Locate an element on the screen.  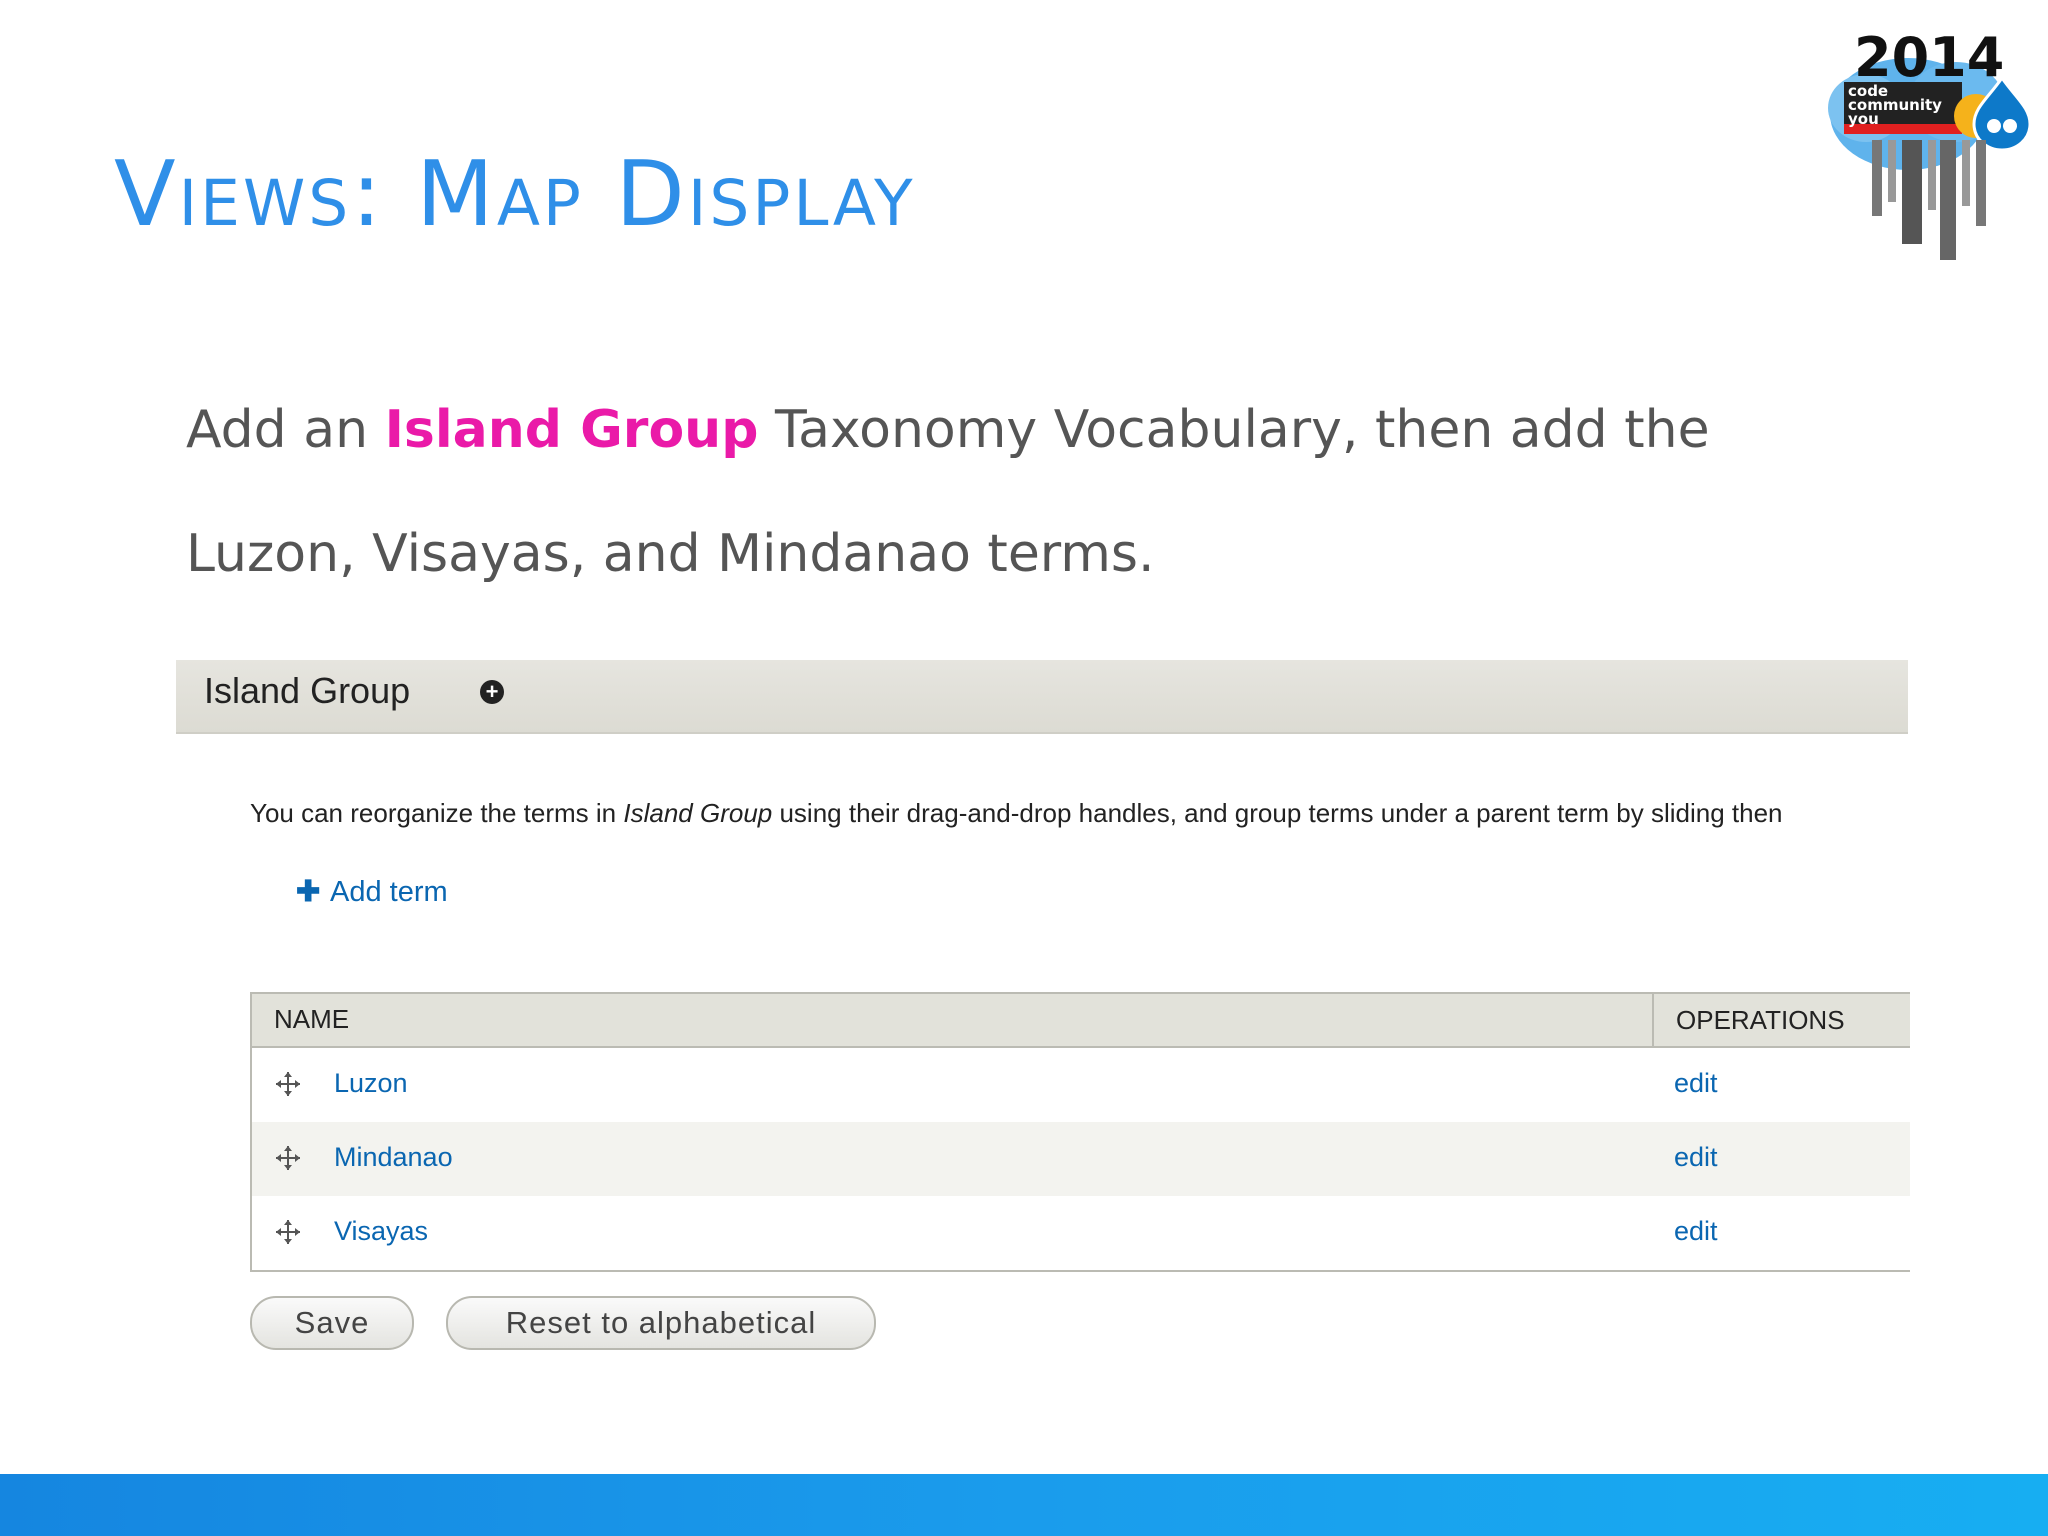
edit-link-visayas: edit is located at coordinates (1696, 1231).